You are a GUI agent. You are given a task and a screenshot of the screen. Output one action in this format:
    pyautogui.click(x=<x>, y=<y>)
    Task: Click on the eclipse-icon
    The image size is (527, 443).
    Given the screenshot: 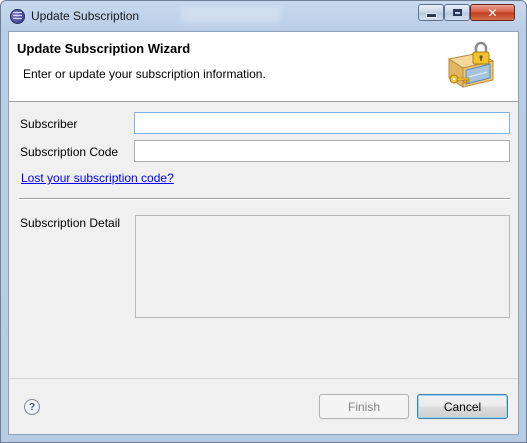 What is the action you would take?
    pyautogui.click(x=17, y=16)
    